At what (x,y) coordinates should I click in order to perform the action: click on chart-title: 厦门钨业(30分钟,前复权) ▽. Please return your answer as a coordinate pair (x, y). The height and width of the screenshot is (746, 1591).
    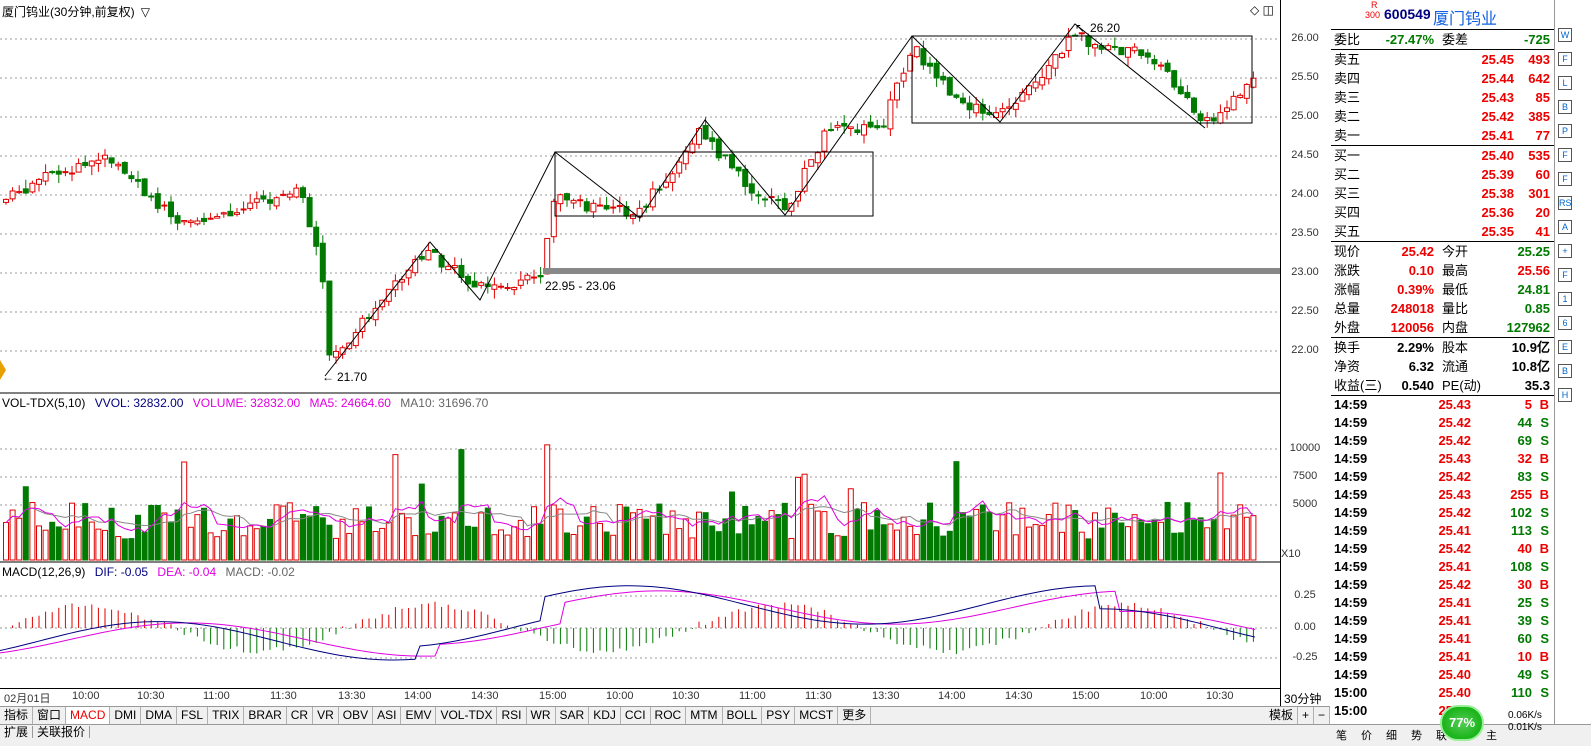
    Looking at the image, I should click on (79, 11).